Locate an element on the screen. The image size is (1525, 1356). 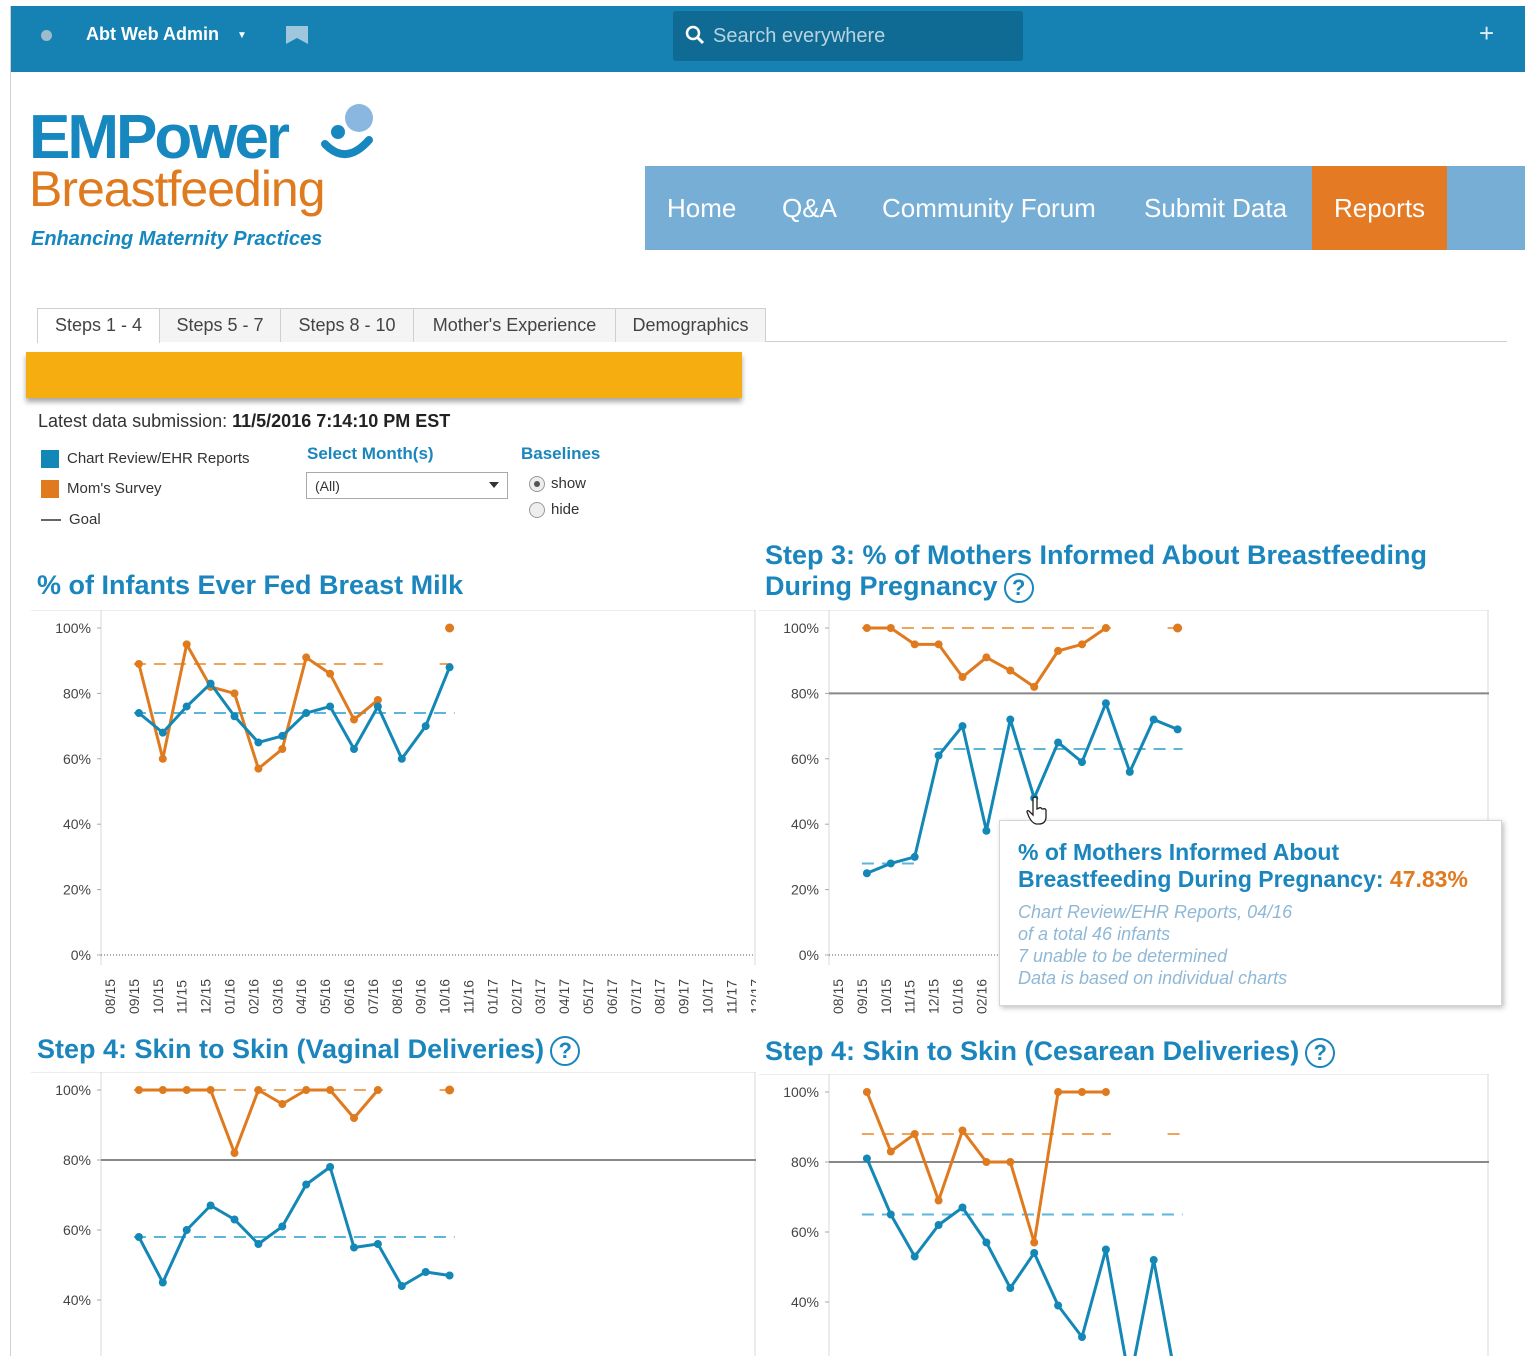
radio-label: hide is located at coordinates (565, 509).